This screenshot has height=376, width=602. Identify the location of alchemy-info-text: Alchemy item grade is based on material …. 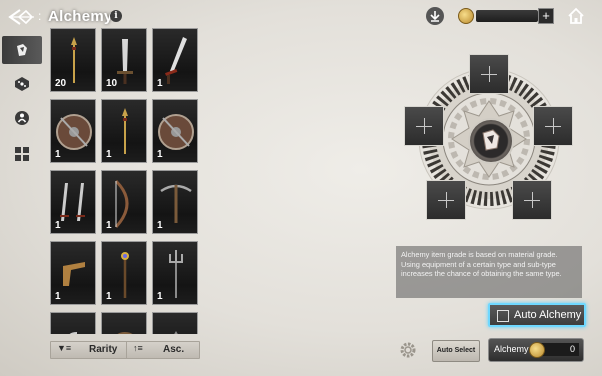
(489, 272).